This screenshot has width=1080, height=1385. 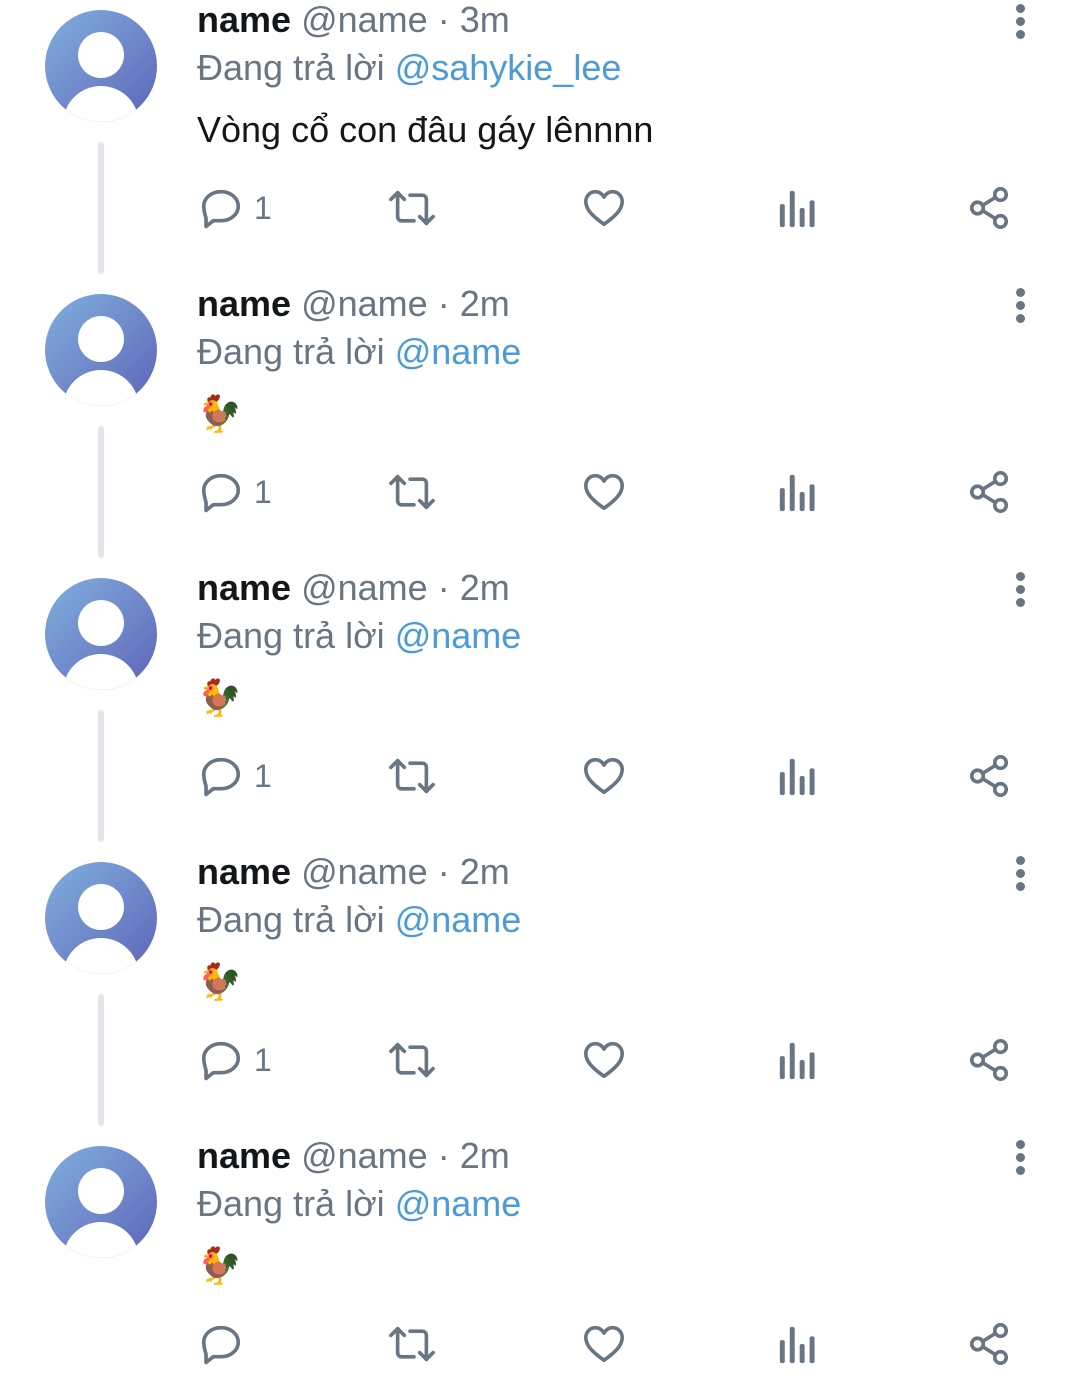 I want to click on timestamp: 3m, so click(x=485, y=20).